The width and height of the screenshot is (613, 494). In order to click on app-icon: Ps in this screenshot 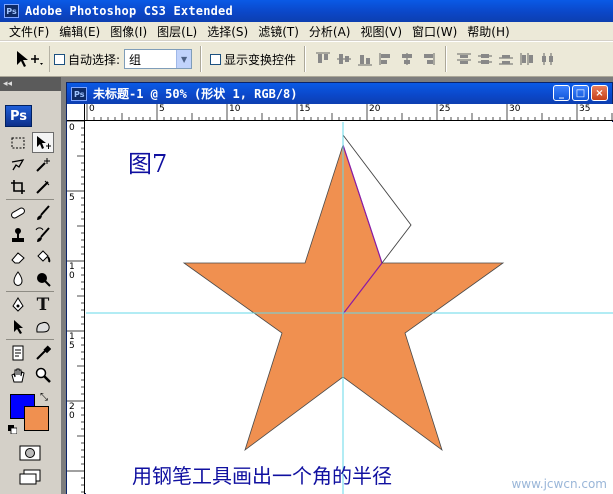, I will do `click(11, 11)`.